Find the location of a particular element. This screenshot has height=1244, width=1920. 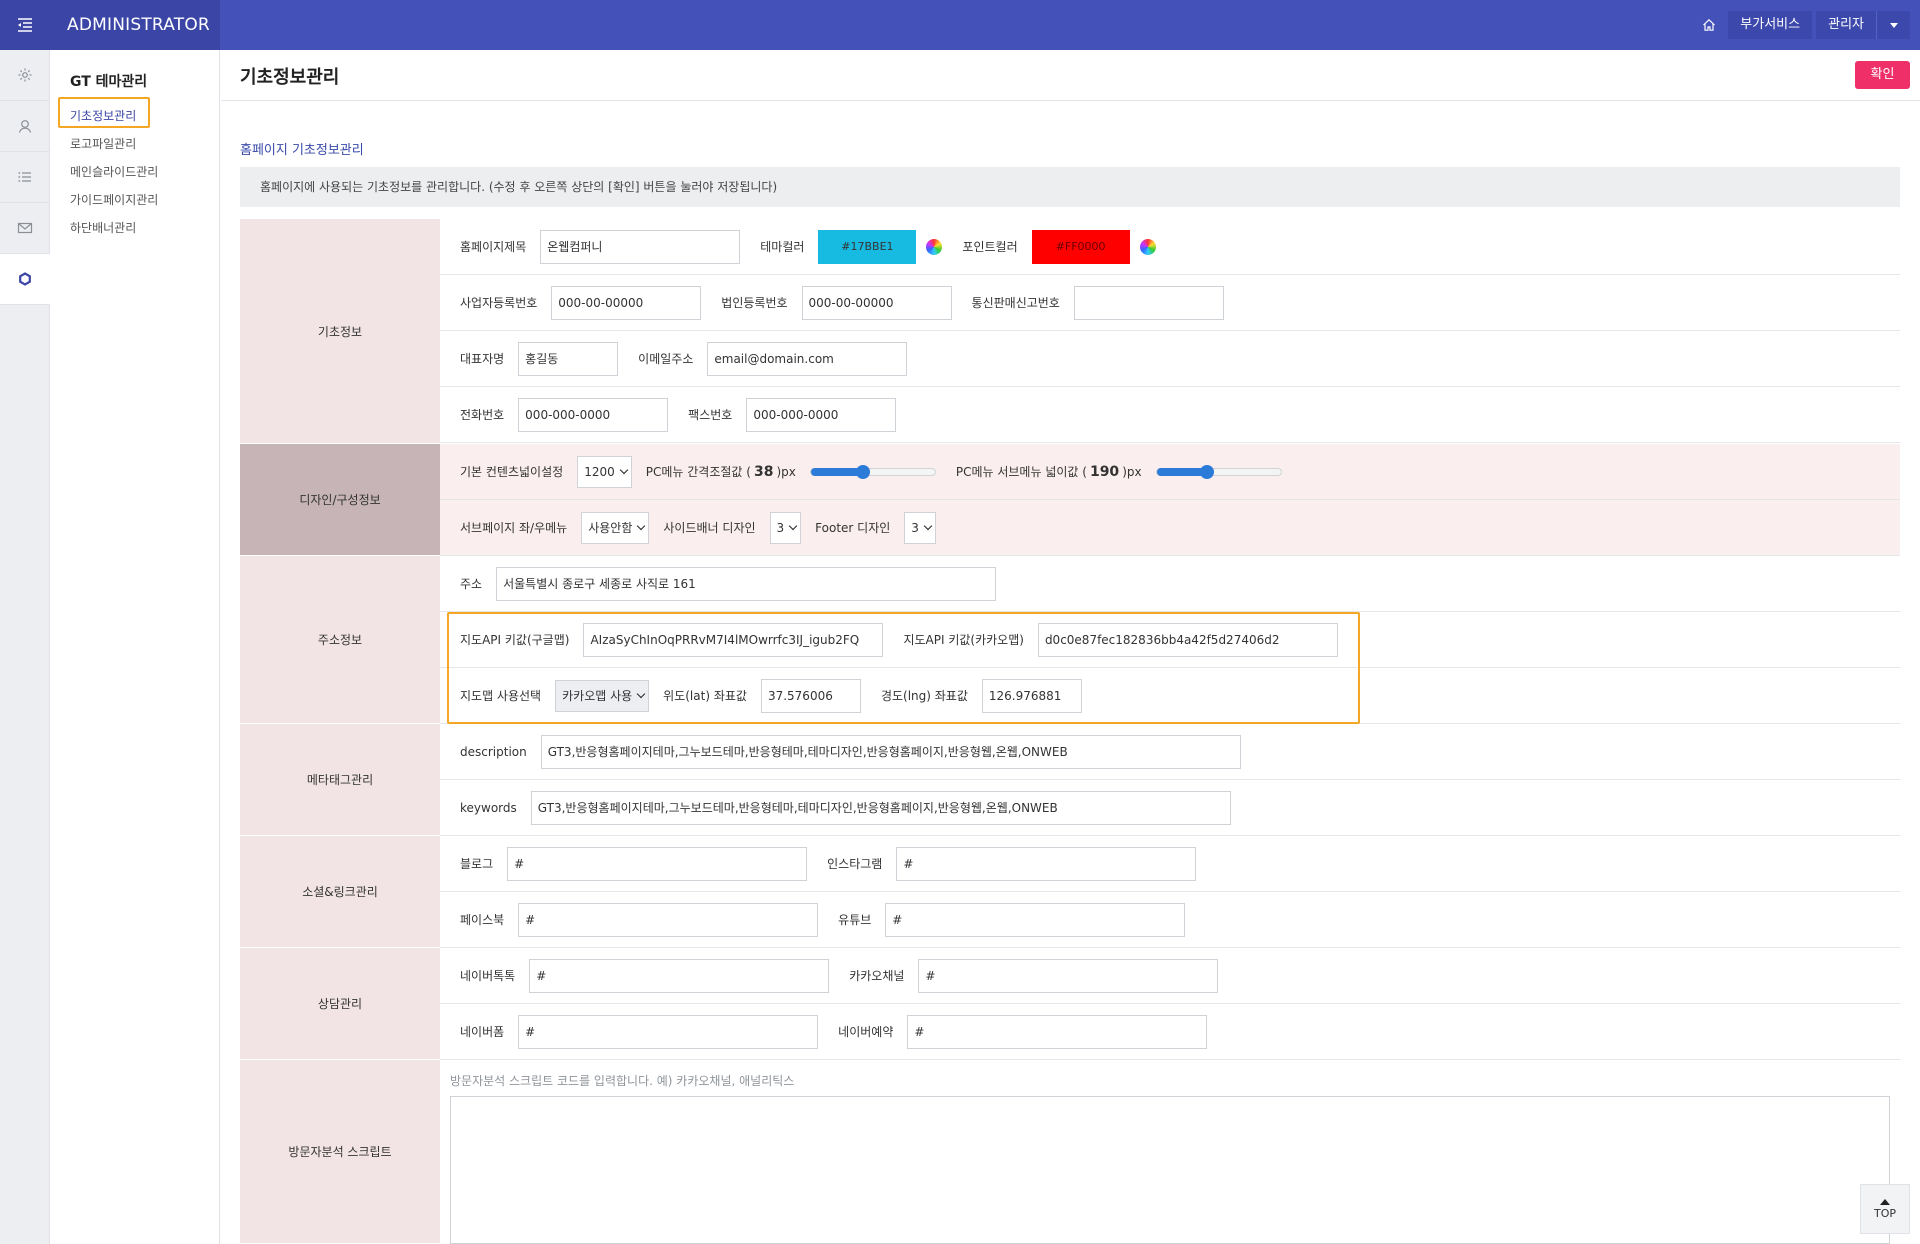

subpage-menu-select: 사용안함 is located at coordinates (615, 527).